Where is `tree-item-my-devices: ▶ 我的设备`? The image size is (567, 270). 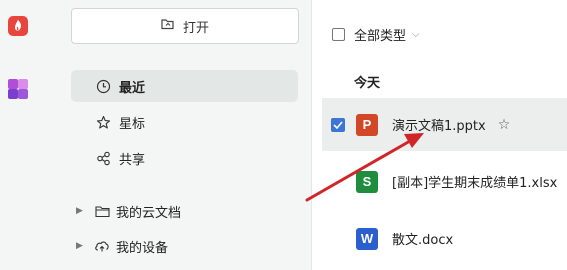 tree-item-my-devices: ▶ 我的设备 is located at coordinates (187, 246).